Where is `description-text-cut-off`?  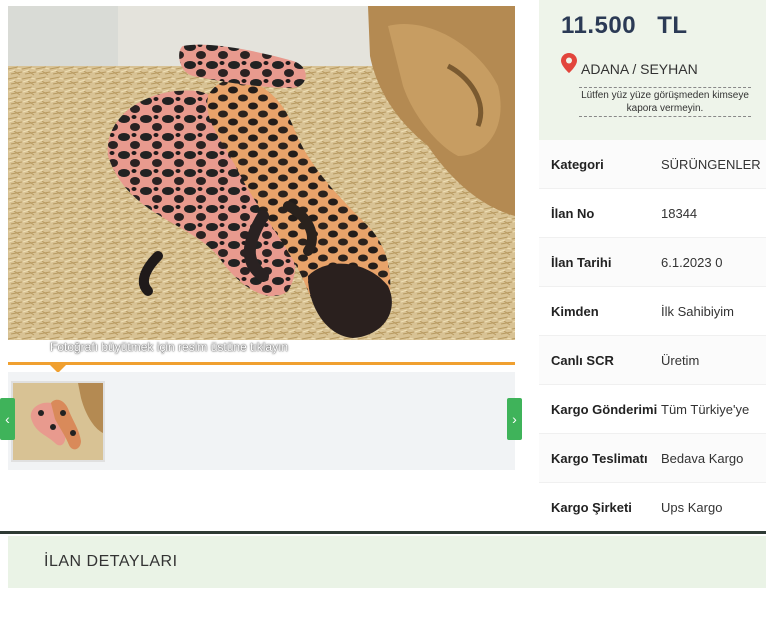 description-text-cut-off is located at coordinates (387, 608).